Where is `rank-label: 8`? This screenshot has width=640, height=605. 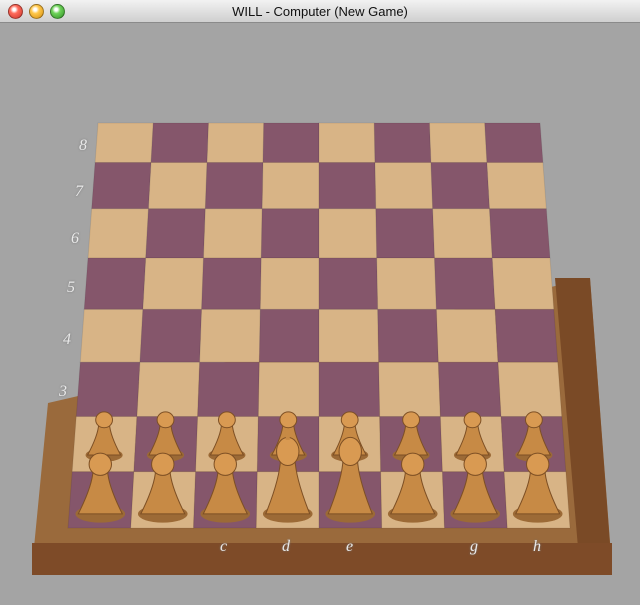
rank-label: 8 is located at coordinates (83, 145).